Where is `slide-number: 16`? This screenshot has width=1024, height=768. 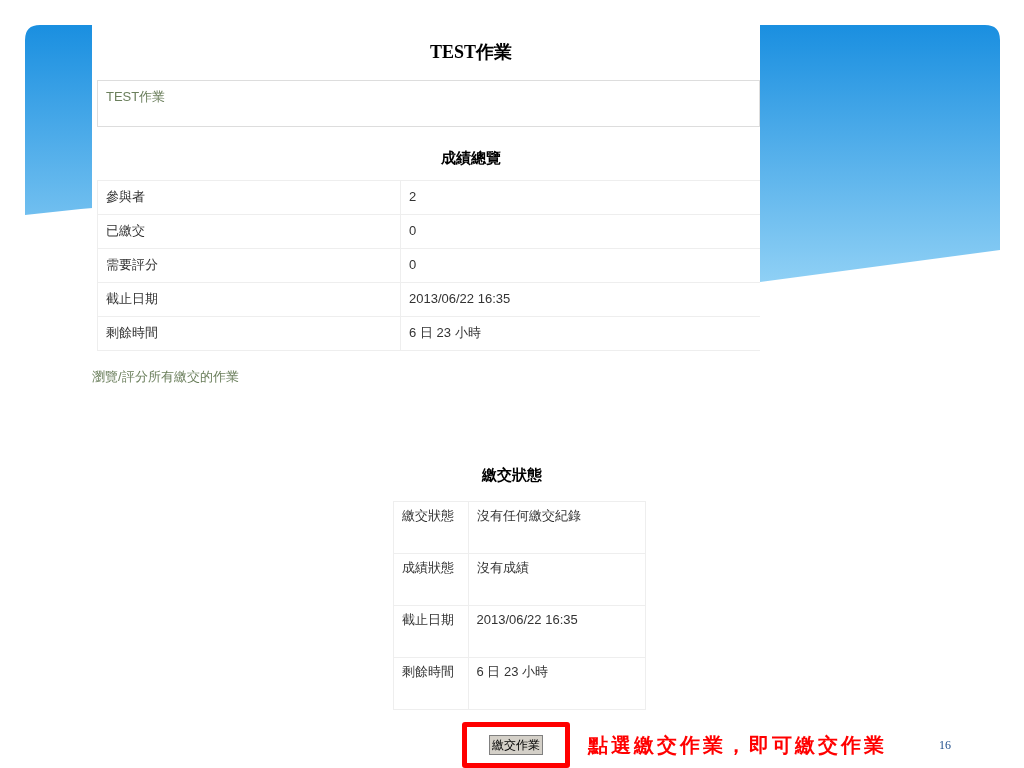 slide-number: 16 is located at coordinates (945, 745).